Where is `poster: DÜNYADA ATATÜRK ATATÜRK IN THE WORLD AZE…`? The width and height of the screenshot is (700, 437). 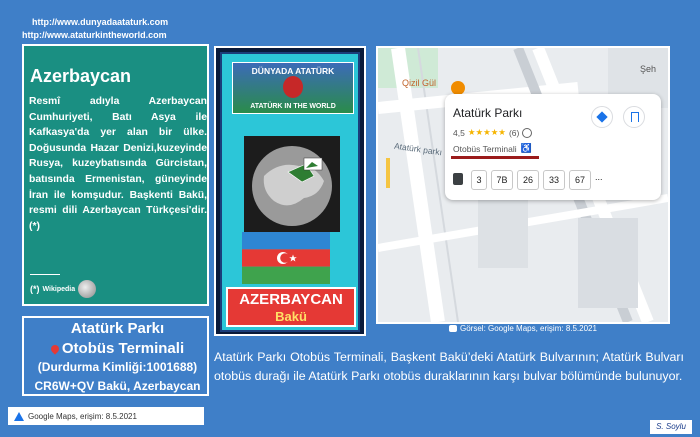 poster: DÜNYADA ATATÜRK ATATÜRK IN THE WORLD AZE… is located at coordinates (290, 191).